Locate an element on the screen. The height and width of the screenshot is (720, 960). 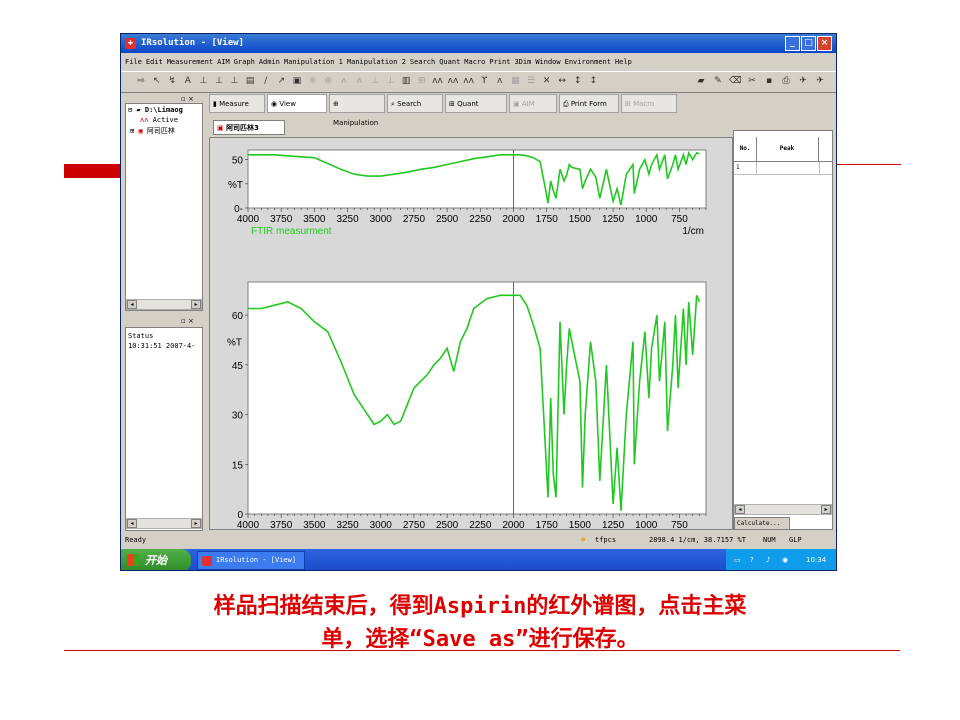
normalize-icon: ʌ is located at coordinates (359, 81).